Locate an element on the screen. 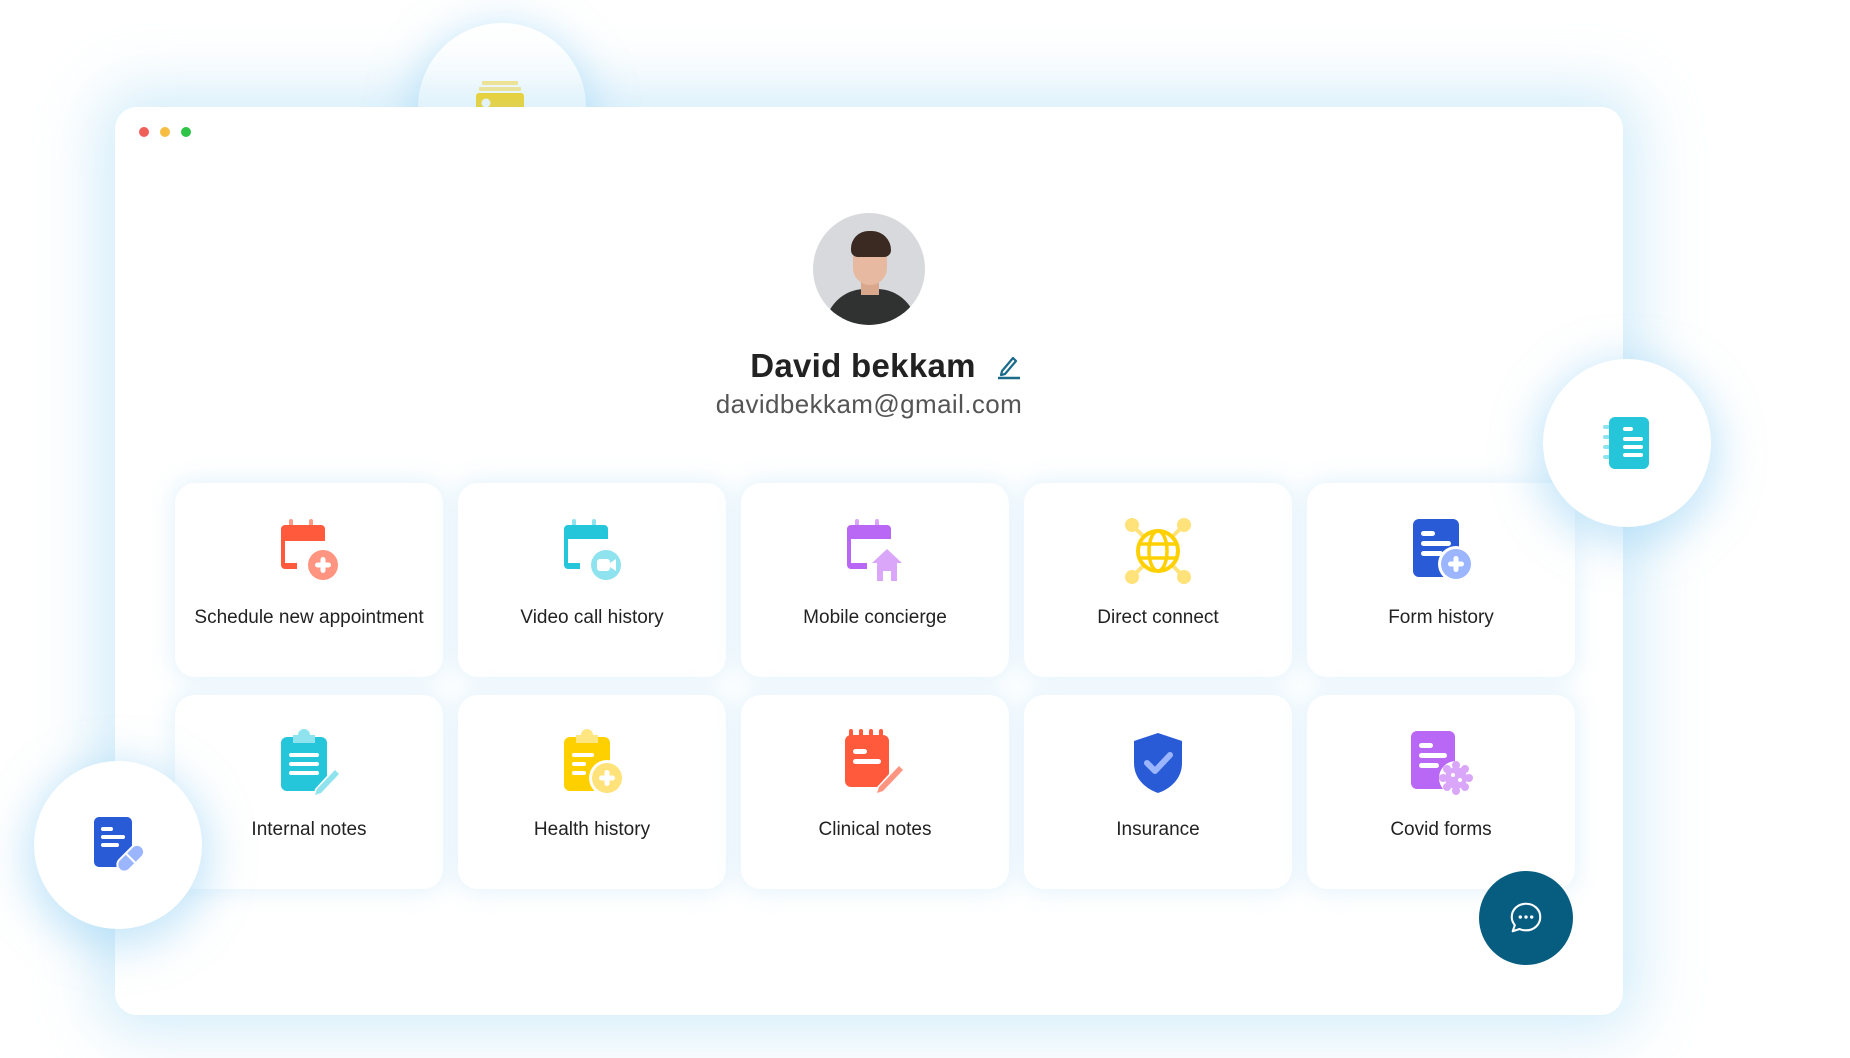  action-card-direct-connect: Direct connect is located at coordinates (1158, 580).